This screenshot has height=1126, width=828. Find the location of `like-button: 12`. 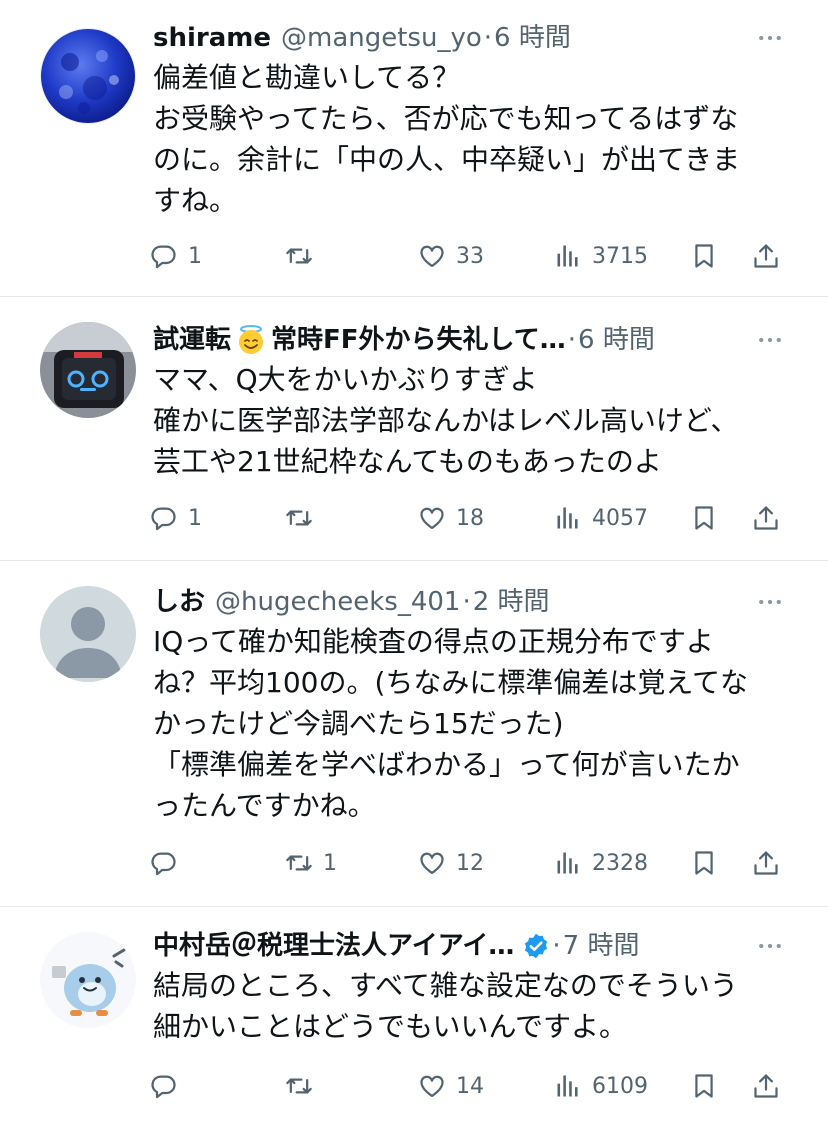

like-button: 12 is located at coordinates (451, 863).